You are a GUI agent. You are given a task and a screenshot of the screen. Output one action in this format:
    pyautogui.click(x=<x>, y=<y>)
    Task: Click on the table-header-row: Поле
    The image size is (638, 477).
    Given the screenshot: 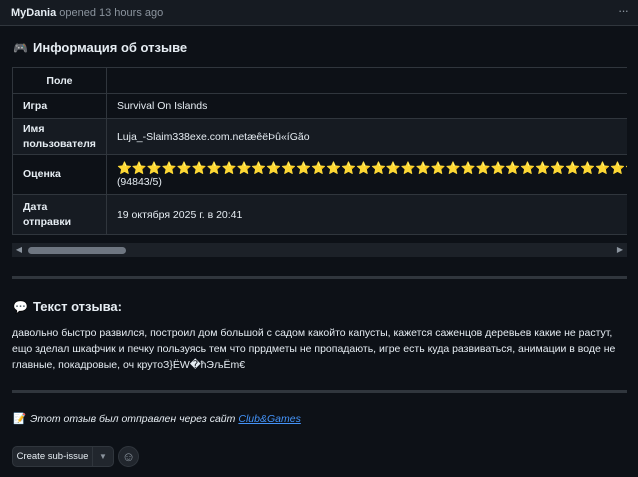 What is the action you would take?
    pyautogui.click(x=319, y=80)
    